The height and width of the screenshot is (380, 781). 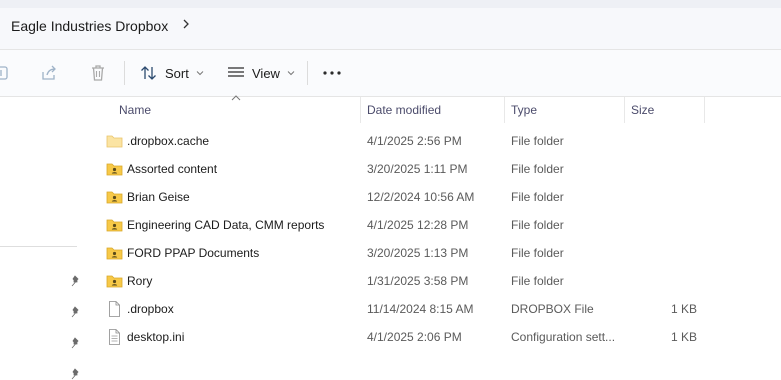 I want to click on view-label: View, so click(x=266, y=73).